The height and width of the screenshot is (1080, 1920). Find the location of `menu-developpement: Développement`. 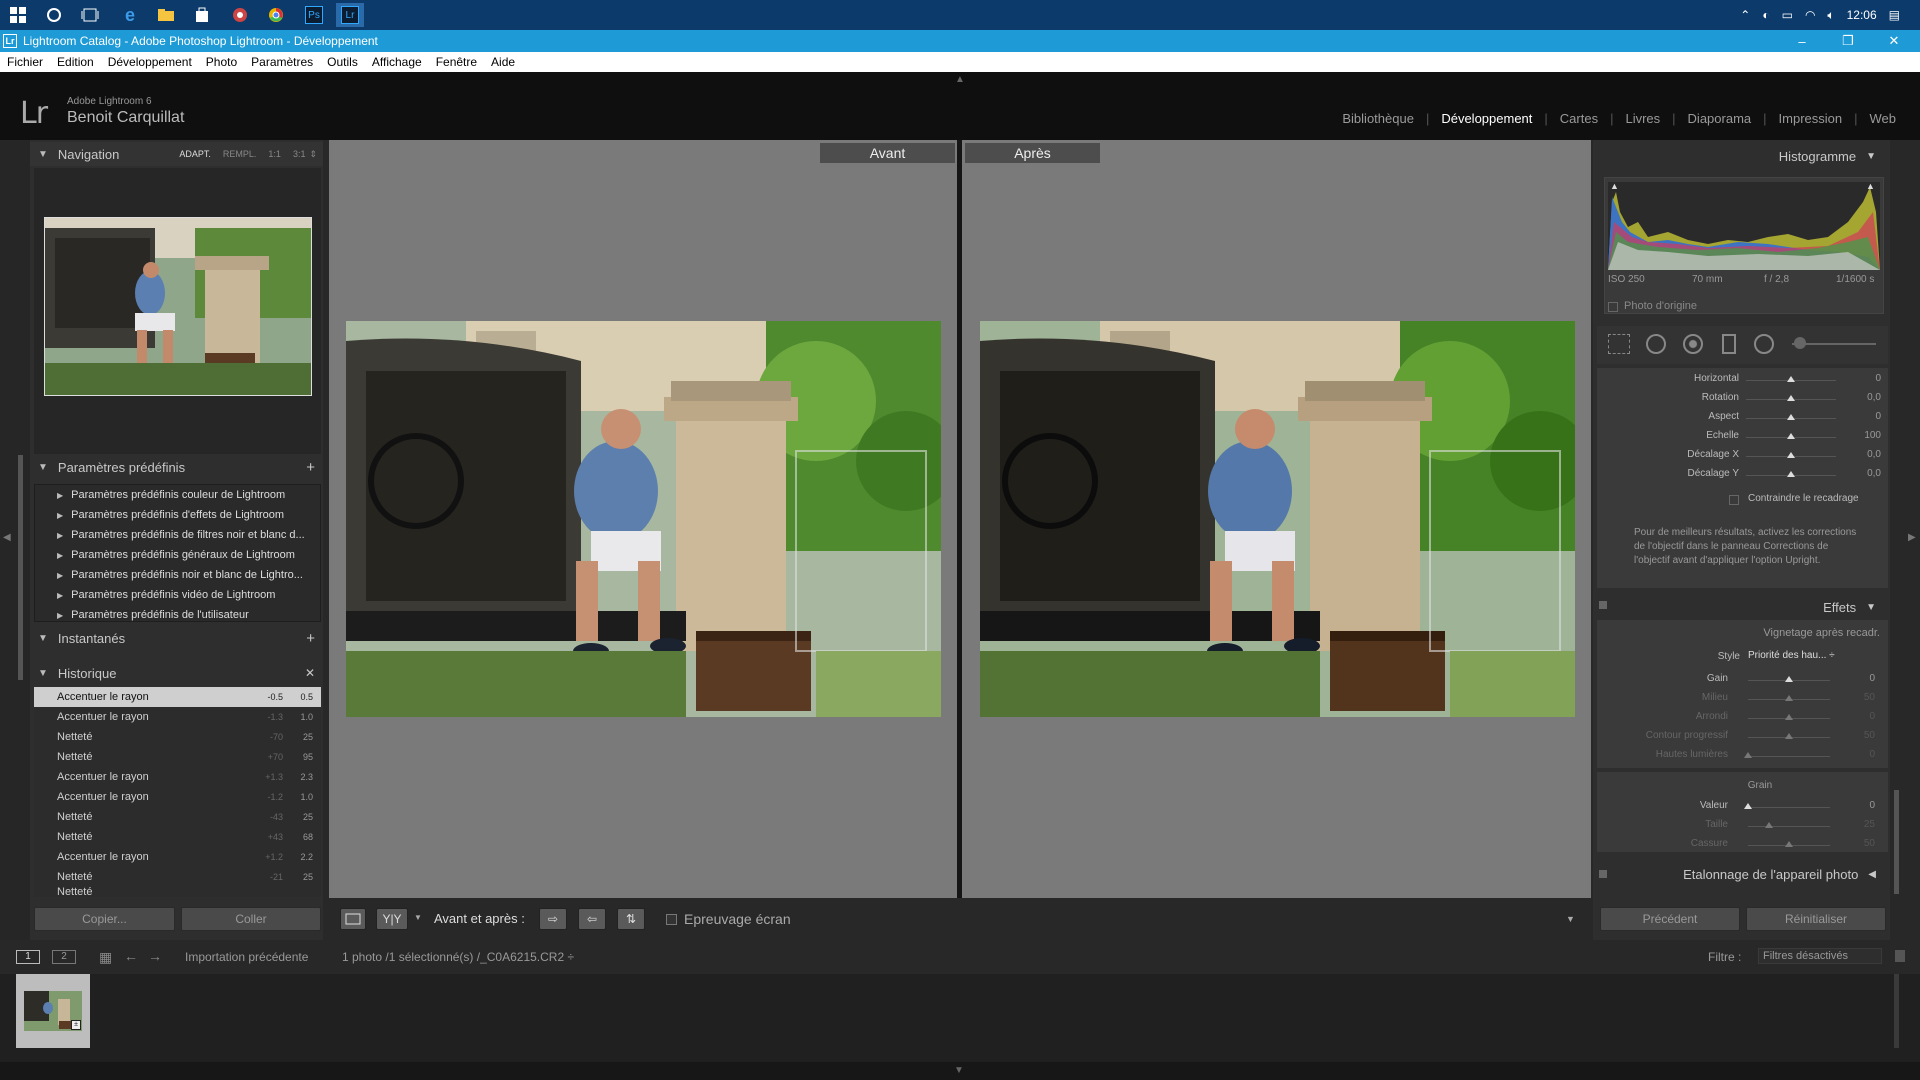

menu-developpement: Développement is located at coordinates (150, 62).